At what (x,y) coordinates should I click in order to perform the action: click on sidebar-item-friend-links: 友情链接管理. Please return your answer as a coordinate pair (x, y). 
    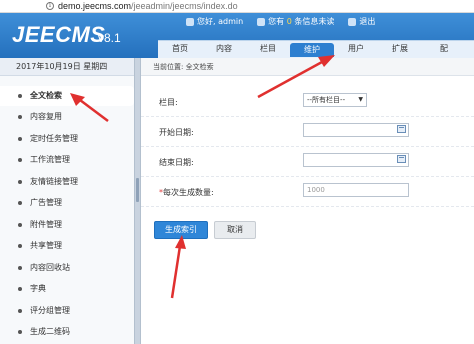
    Looking at the image, I should click on (67, 182).